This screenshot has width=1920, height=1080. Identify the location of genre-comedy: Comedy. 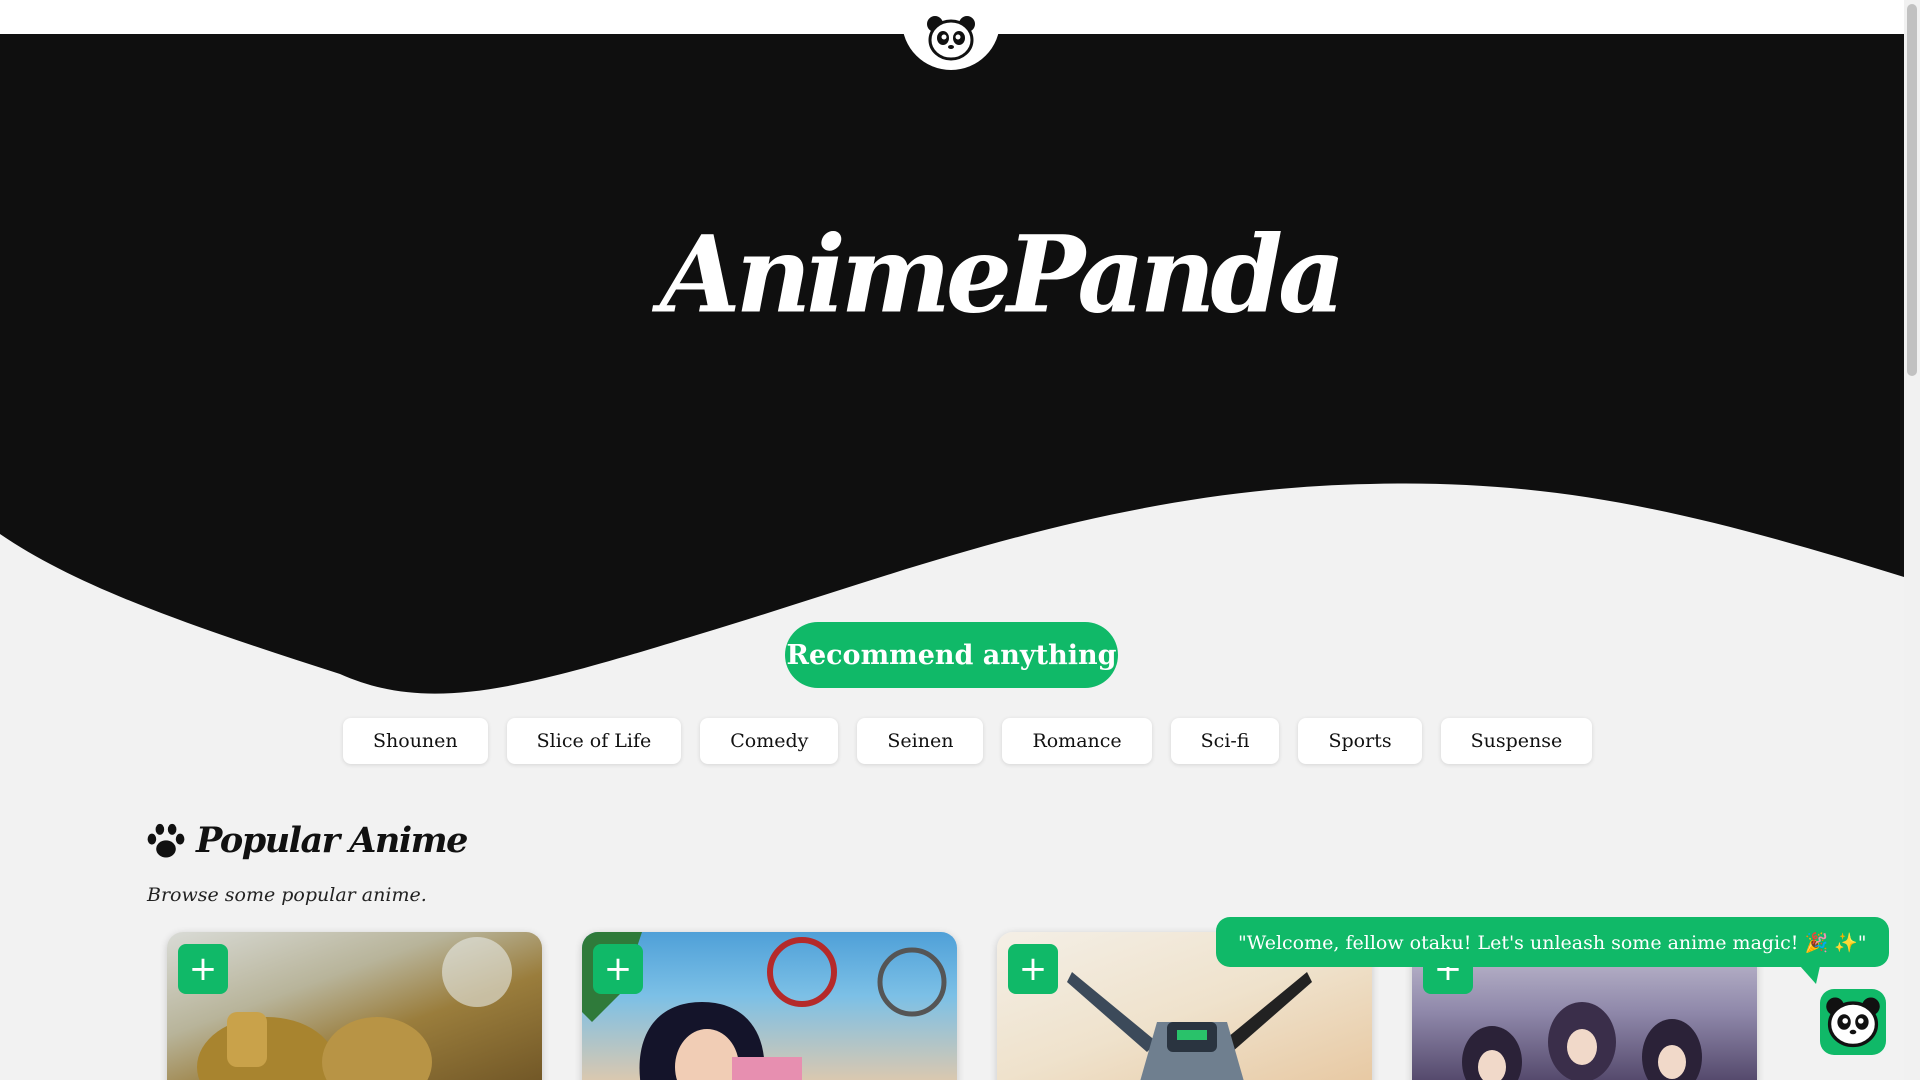
(769, 741).